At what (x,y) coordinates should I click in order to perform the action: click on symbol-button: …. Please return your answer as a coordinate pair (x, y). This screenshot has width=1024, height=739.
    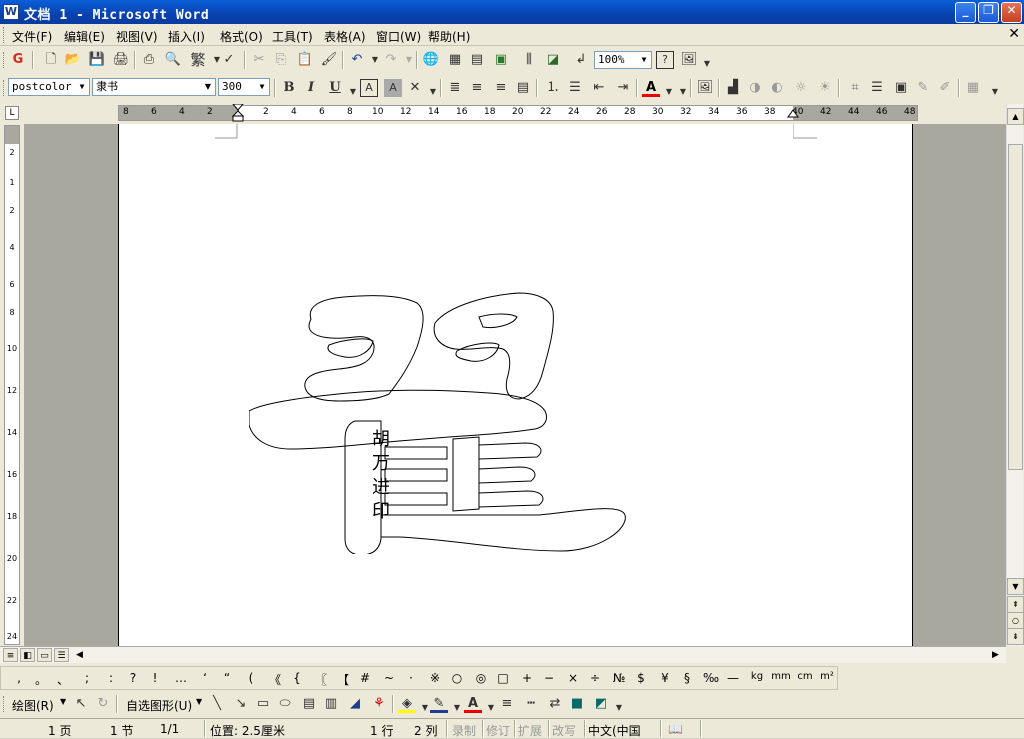
    Looking at the image, I should click on (181, 678).